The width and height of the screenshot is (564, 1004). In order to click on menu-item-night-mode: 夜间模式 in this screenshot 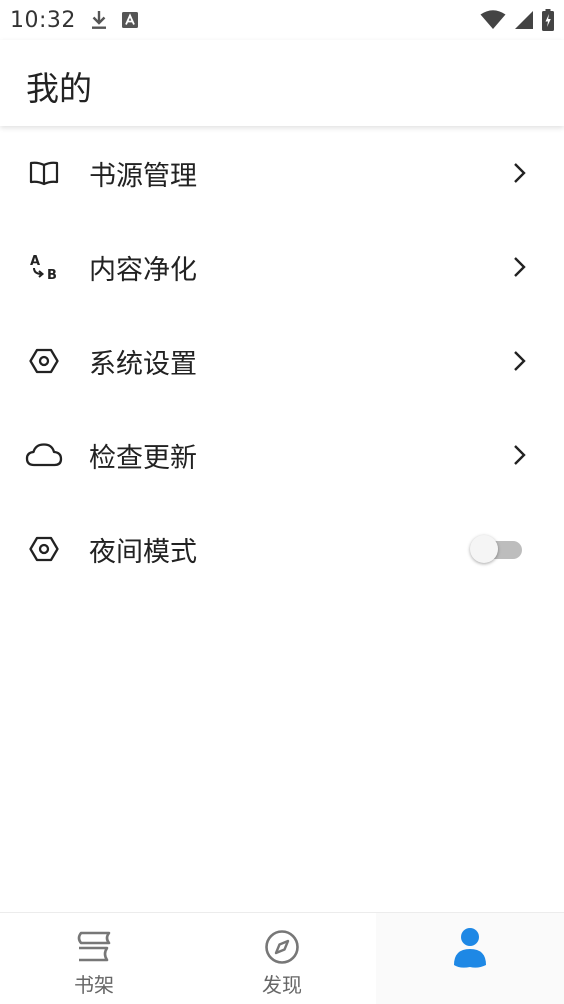, I will do `click(282, 549)`.